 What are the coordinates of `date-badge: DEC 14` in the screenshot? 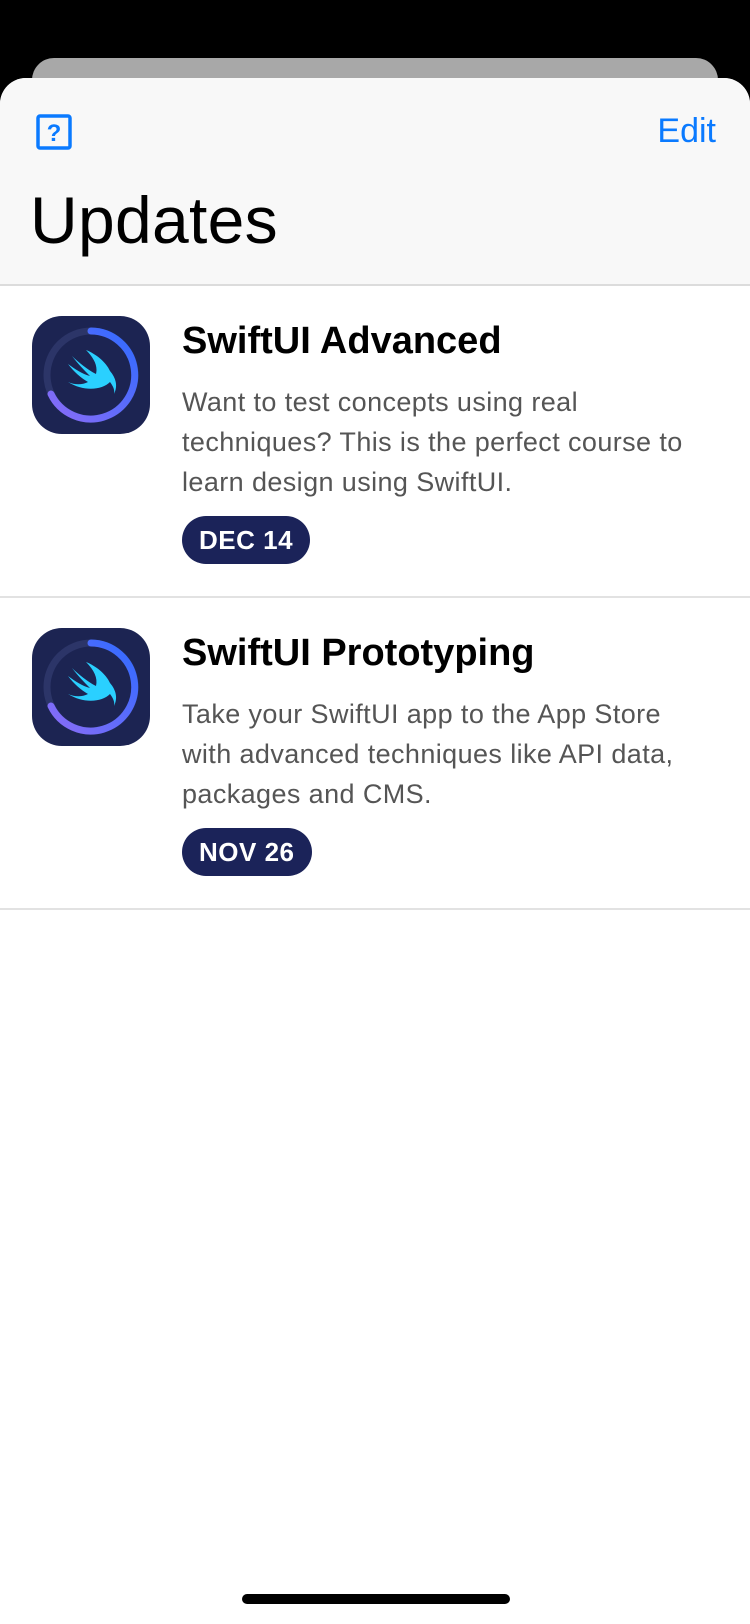 It's located at (246, 540).